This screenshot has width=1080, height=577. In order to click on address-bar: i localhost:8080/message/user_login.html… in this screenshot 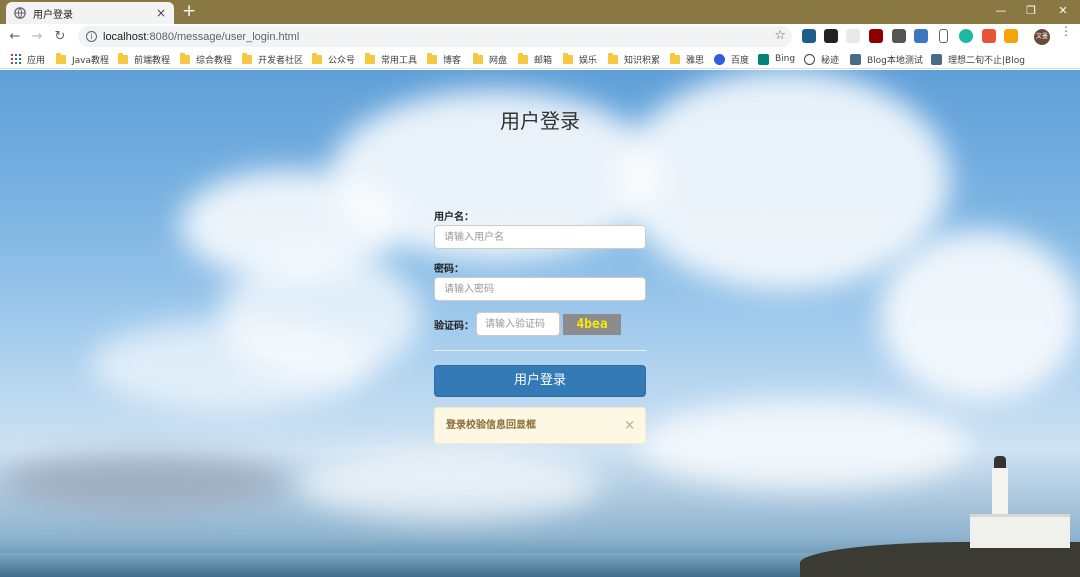, I will do `click(435, 36)`.